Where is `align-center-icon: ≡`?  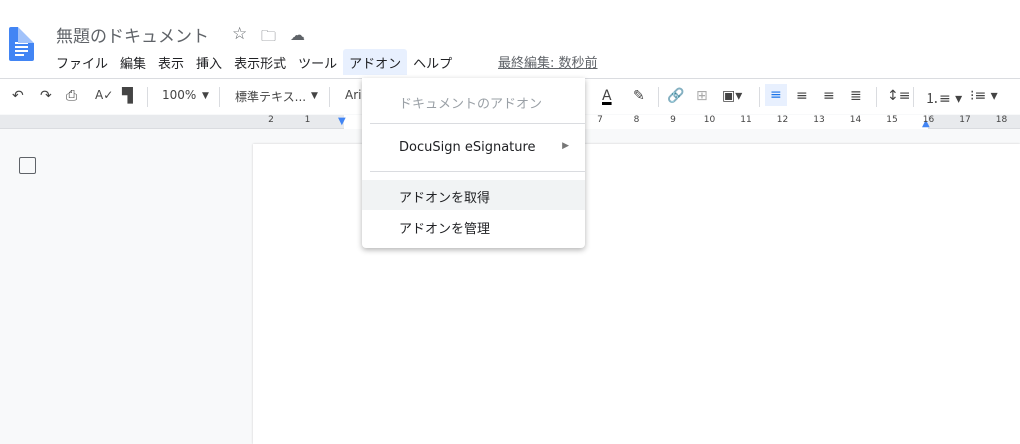
align-center-icon: ≡ is located at coordinates (802, 96).